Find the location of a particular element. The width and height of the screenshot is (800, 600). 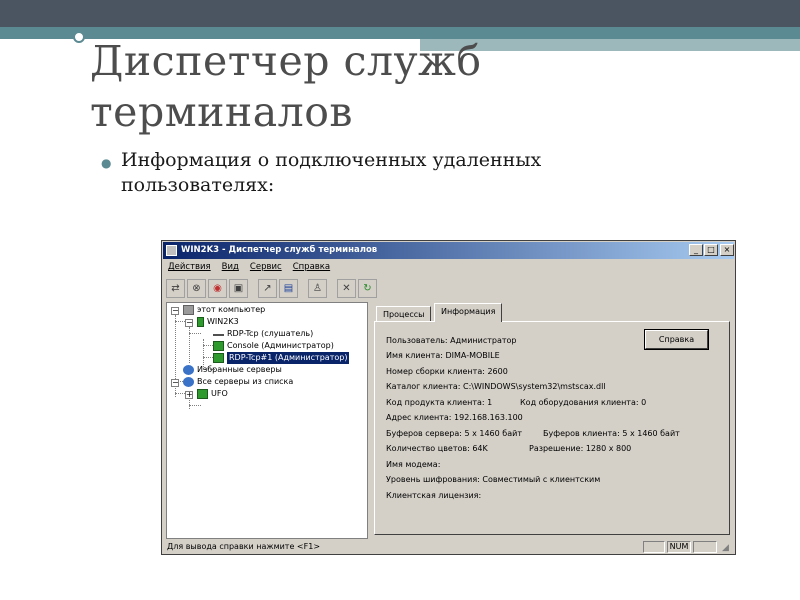

tree-item-this-computer: этот компьютер is located at coordinates (224, 310).